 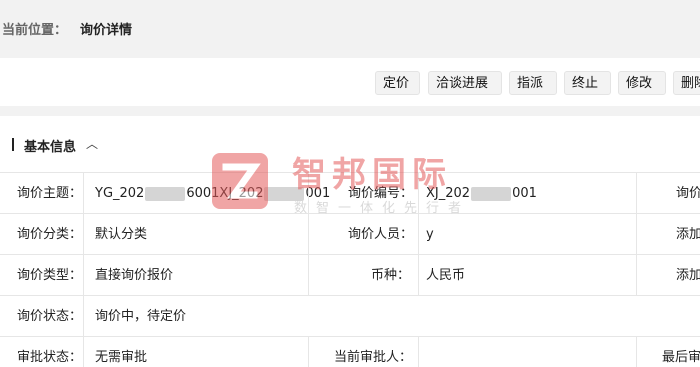 I want to click on table-row: 询价类型： 直接询价报价 币种： 人民币 添加, so click(x=350, y=275).